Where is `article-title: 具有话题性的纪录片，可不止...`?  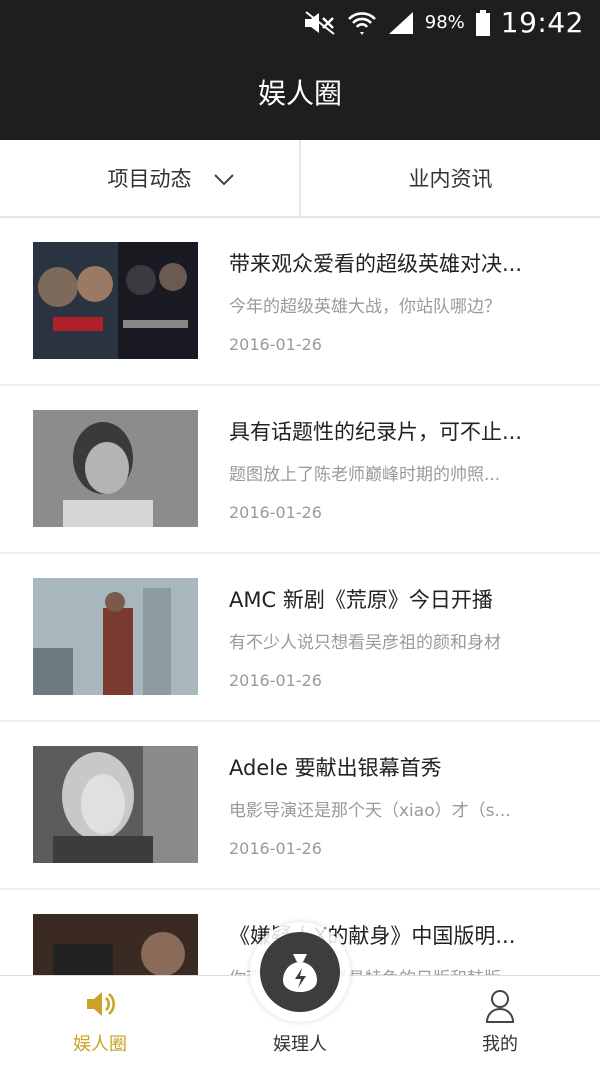 article-title: 具有话题性的纪录片，可不止... is located at coordinates (376, 432).